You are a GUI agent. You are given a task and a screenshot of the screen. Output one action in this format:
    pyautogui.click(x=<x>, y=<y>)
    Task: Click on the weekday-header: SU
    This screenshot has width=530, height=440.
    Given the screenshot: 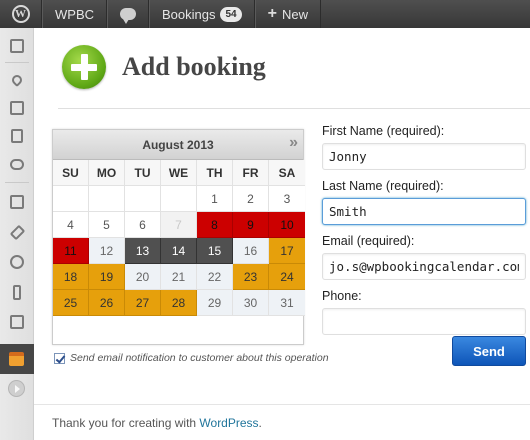 What is the action you would take?
    pyautogui.click(x=71, y=173)
    